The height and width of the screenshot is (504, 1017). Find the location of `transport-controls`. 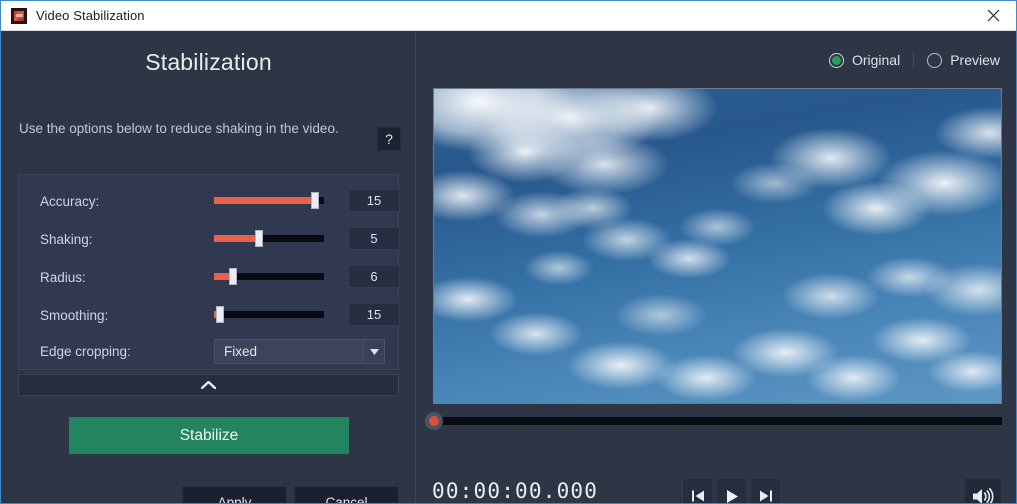

transport-controls is located at coordinates (731, 490).